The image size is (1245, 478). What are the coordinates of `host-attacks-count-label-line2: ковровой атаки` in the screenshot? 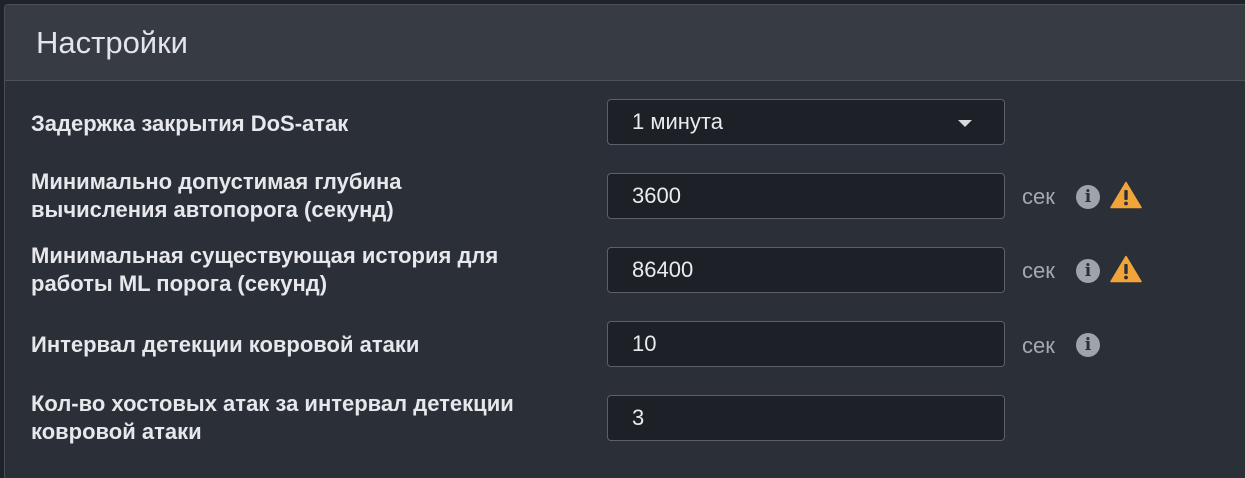 It's located at (116, 431).